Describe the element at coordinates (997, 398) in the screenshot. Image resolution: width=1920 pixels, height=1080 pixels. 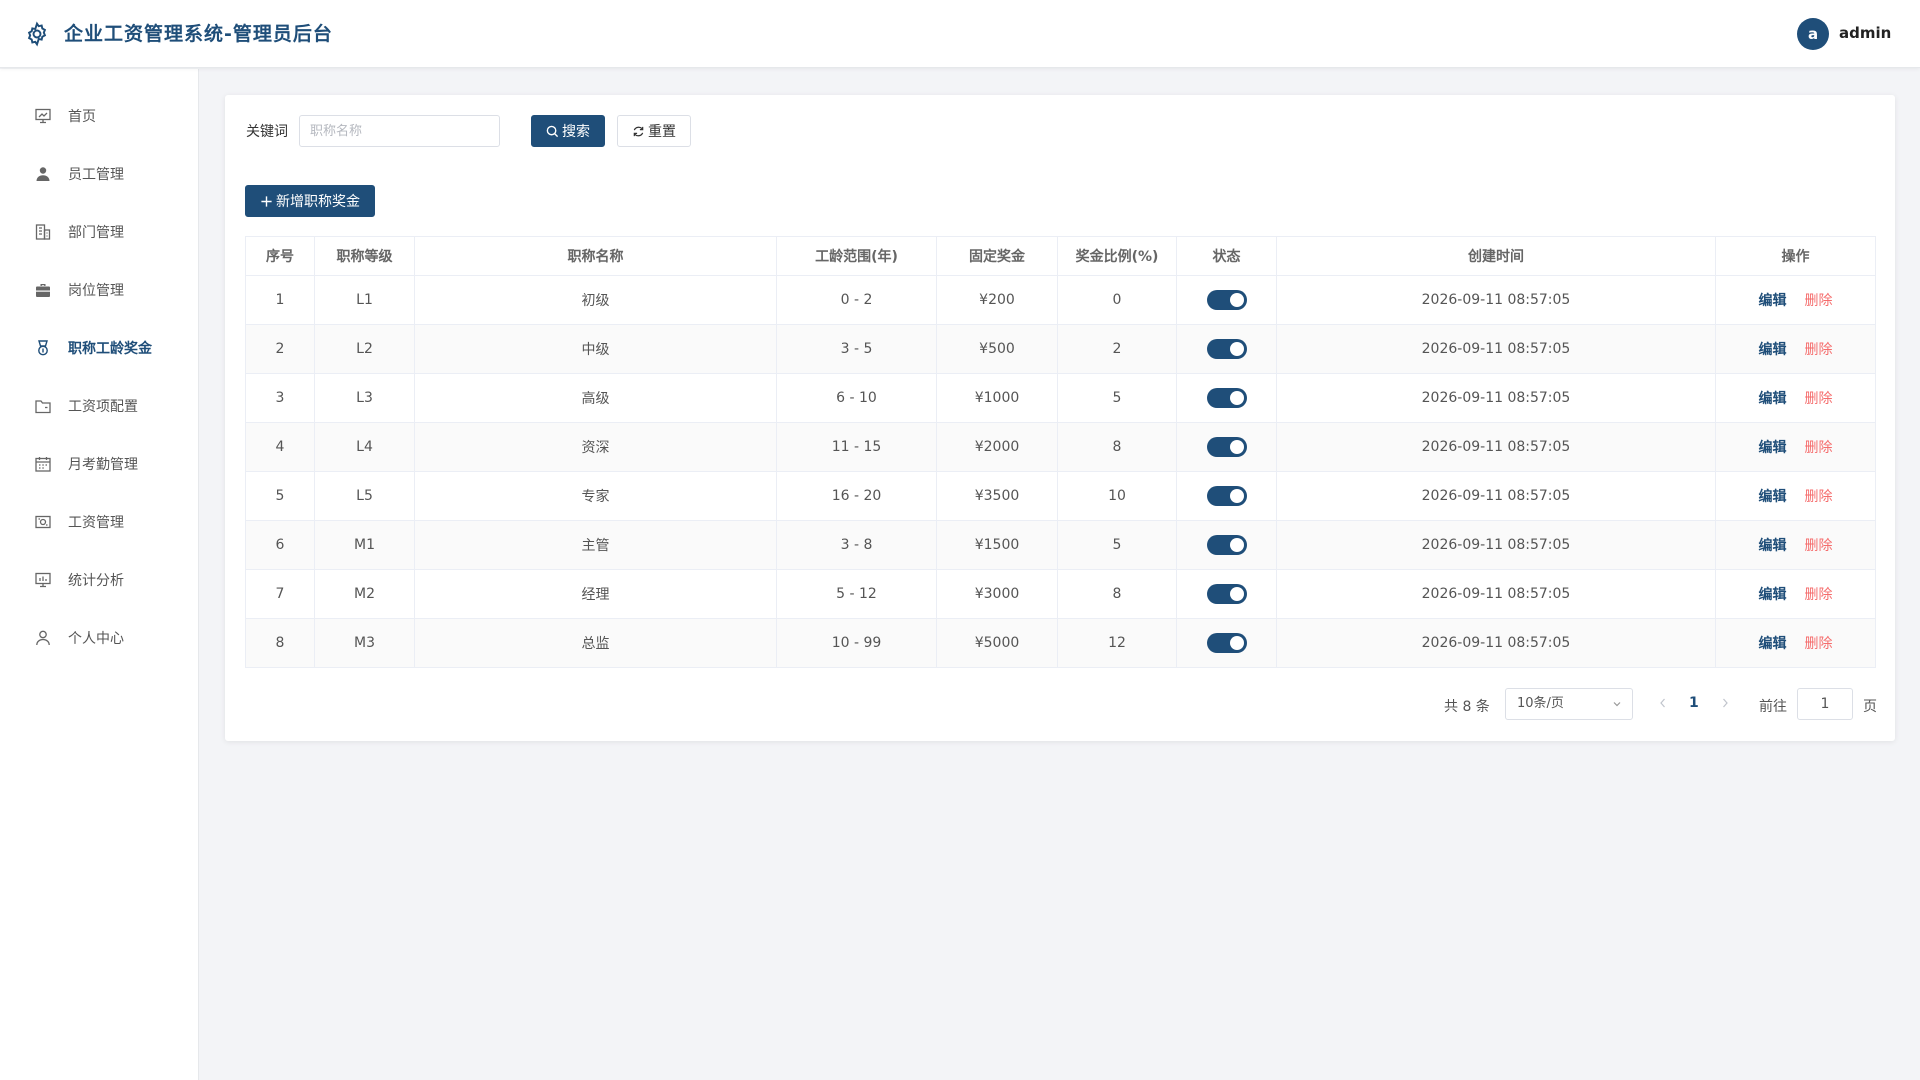
I see `cell-bonus: ¥1000` at that location.